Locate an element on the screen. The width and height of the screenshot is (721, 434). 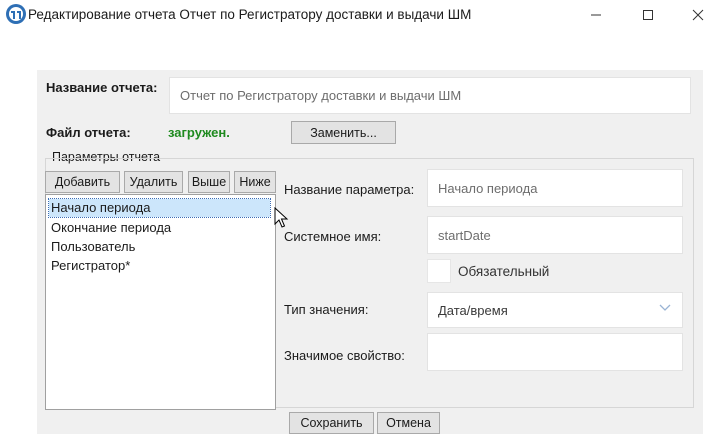
mouse-cursor-icon is located at coordinates (281, 217).